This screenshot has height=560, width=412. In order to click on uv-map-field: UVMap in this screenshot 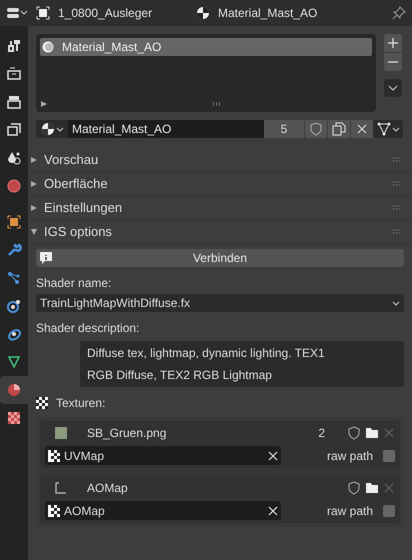, I will do `click(163, 455)`.